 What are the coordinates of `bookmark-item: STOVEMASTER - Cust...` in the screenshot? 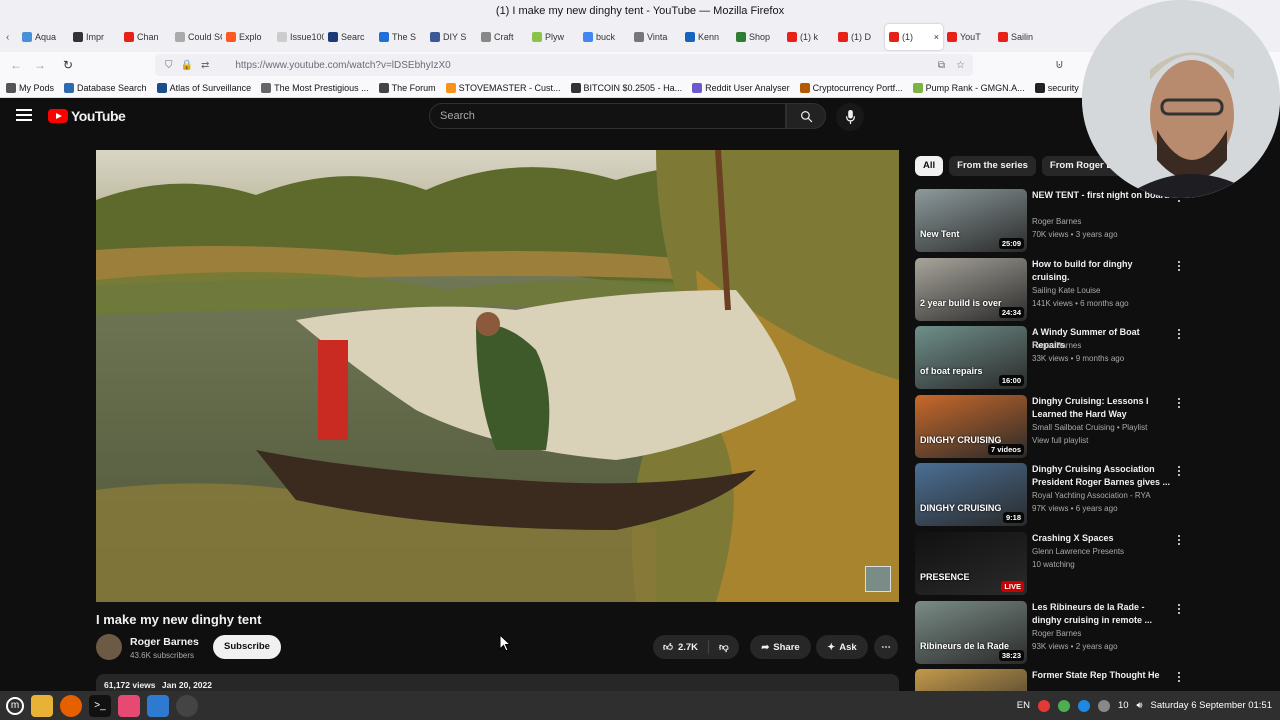 It's located at (503, 87).